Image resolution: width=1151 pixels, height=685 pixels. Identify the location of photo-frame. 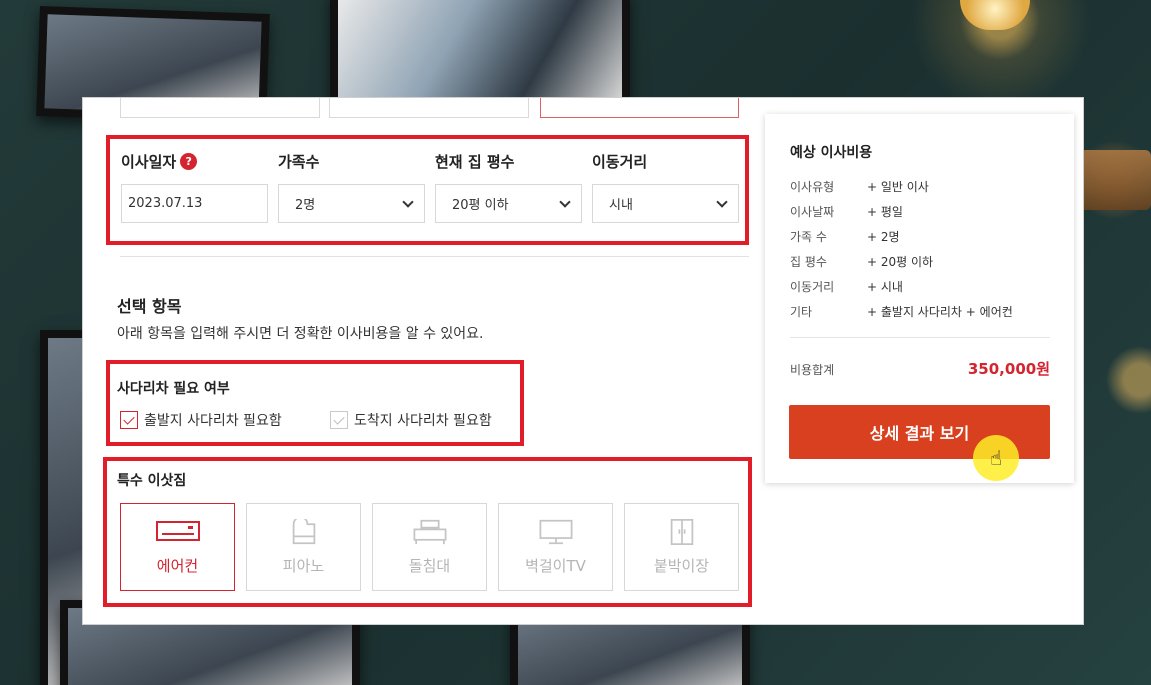
(480, 55).